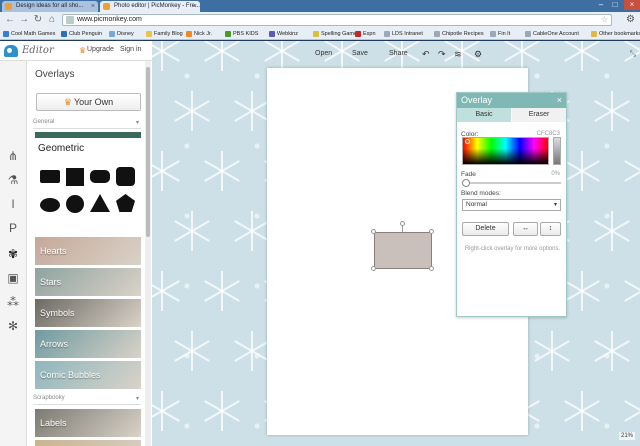  I want to click on your-own-button: ♛ Your Own, so click(88, 102).